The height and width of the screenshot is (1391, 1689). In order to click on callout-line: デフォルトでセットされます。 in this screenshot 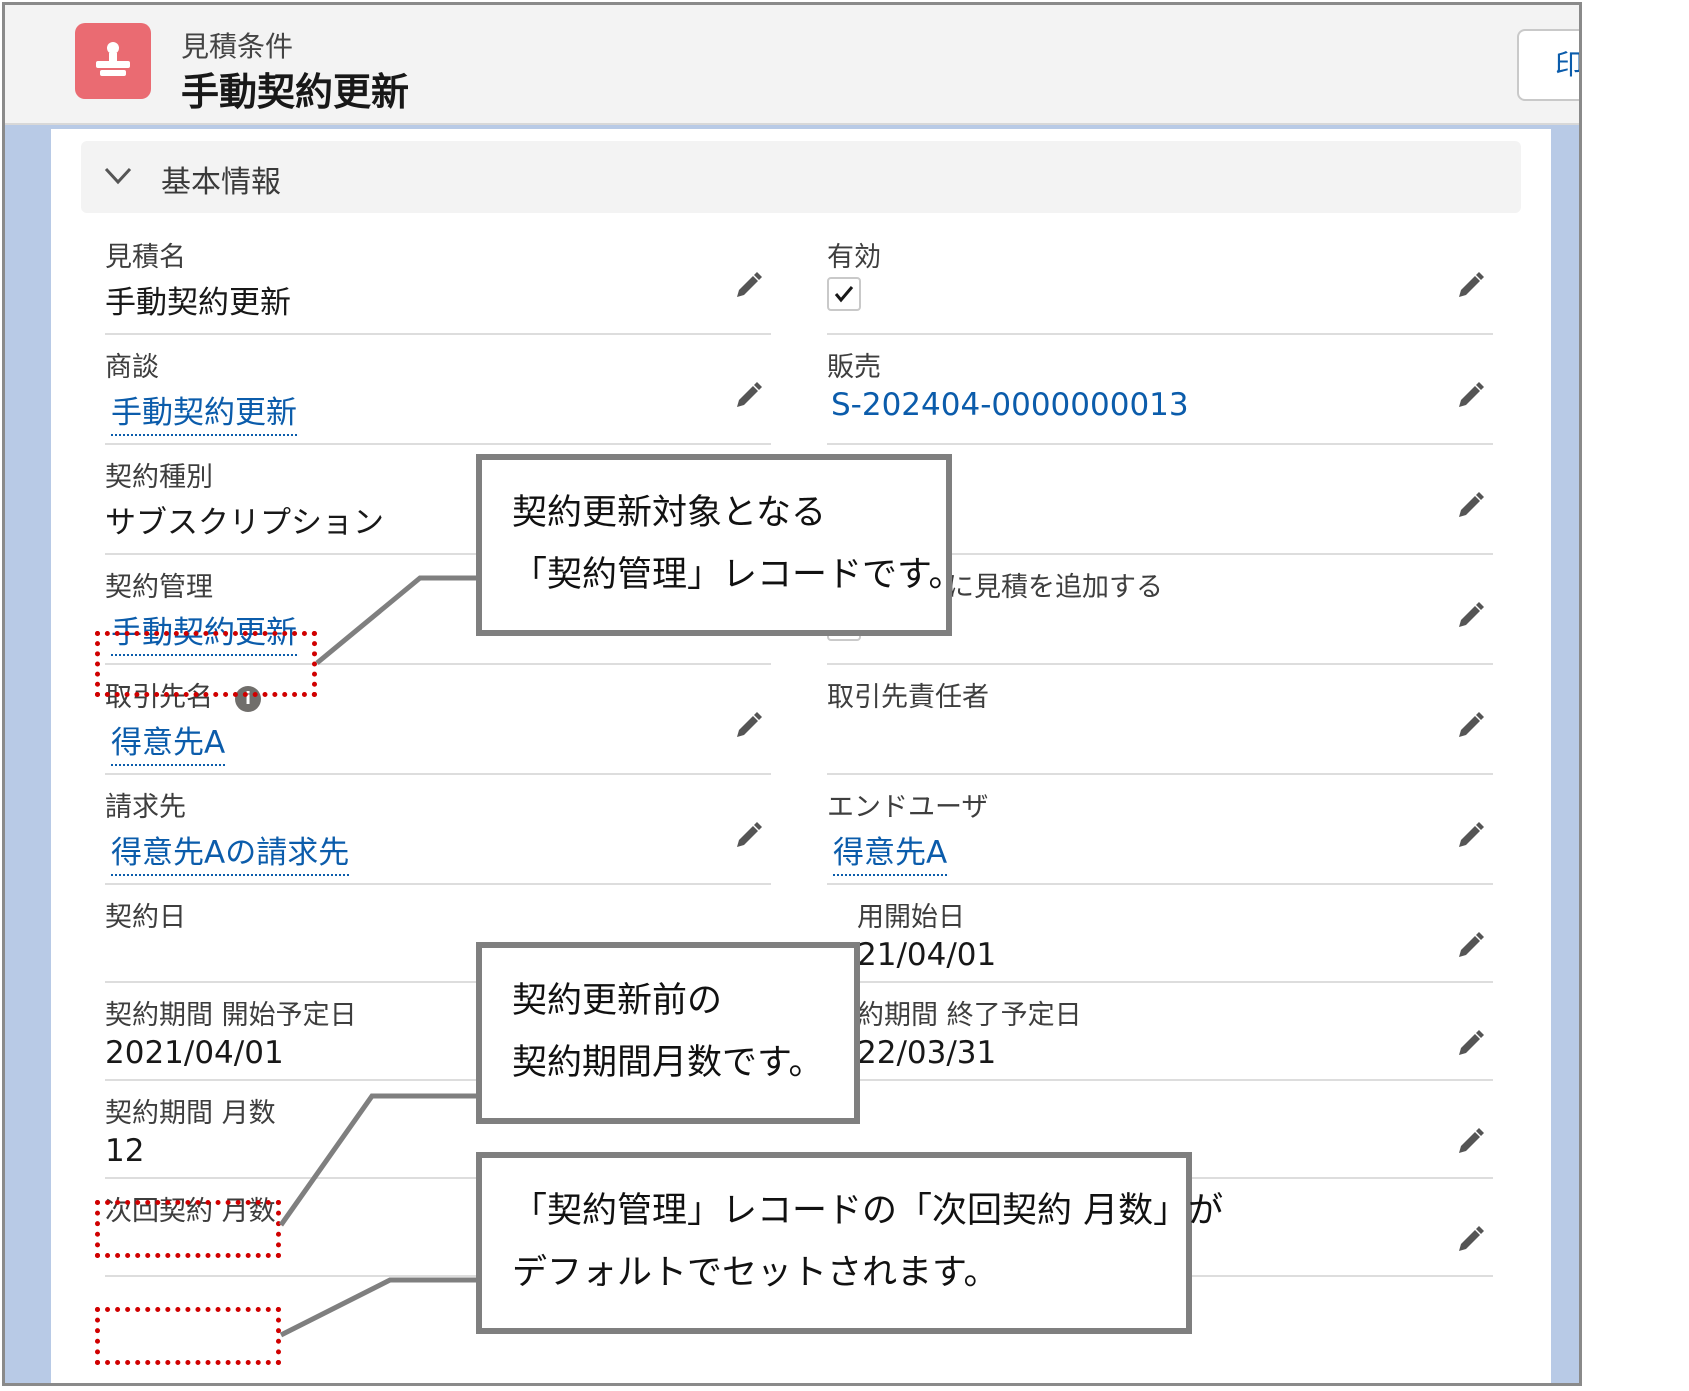, I will do `click(755, 1273)`.